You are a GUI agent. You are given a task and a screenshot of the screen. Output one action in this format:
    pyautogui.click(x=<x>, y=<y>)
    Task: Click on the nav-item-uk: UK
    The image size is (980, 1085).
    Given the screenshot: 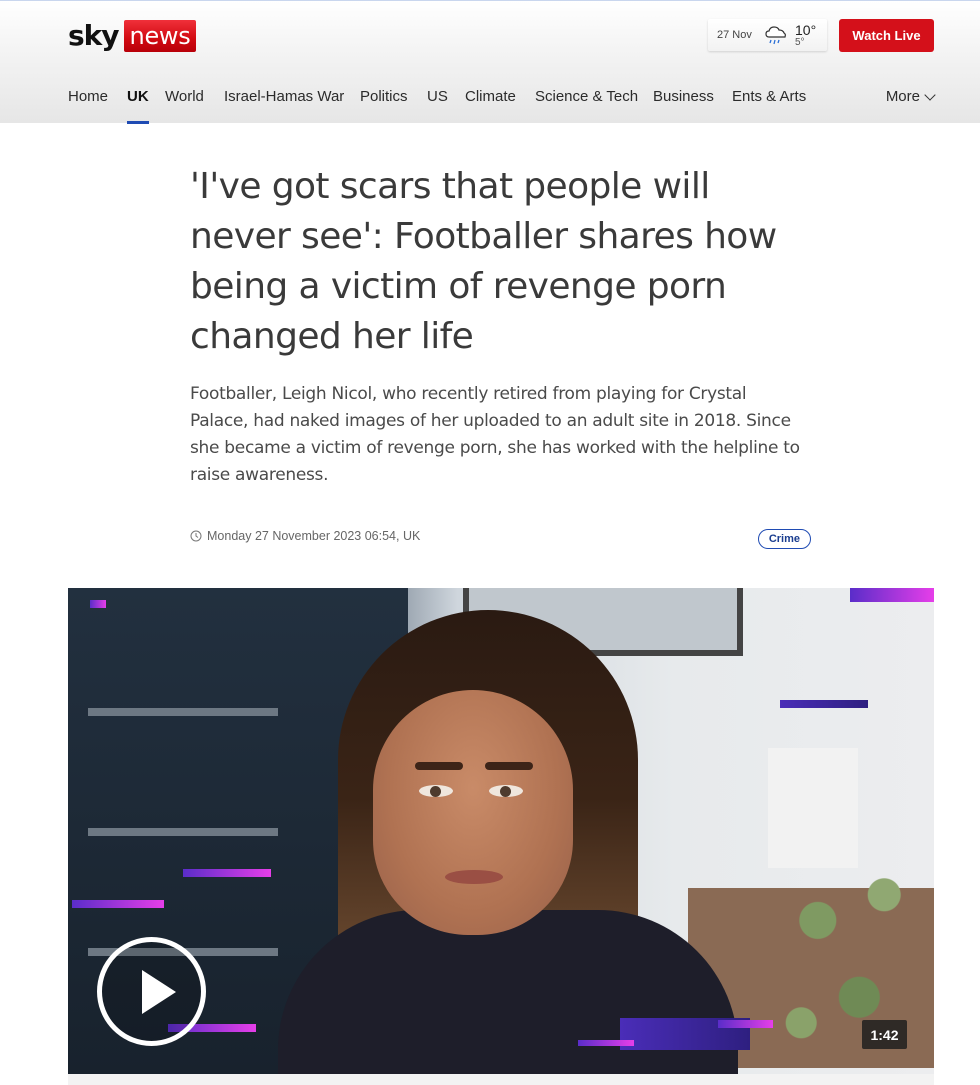 What is the action you would take?
    pyautogui.click(x=138, y=105)
    